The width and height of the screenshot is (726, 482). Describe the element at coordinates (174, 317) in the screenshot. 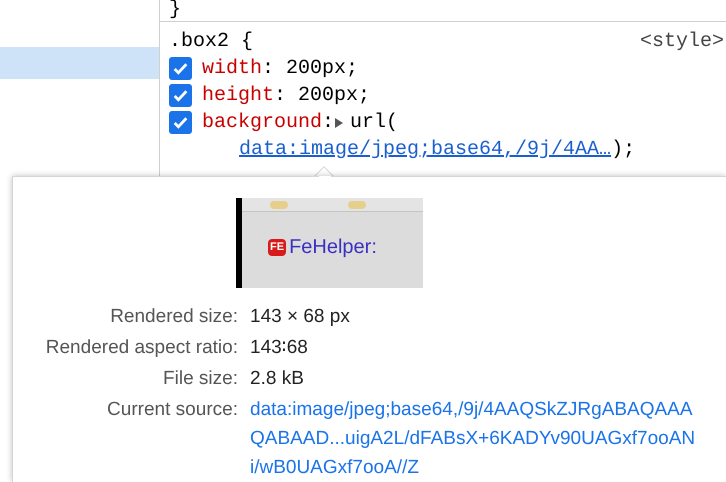

I see `field-label: Rendered size:` at that location.